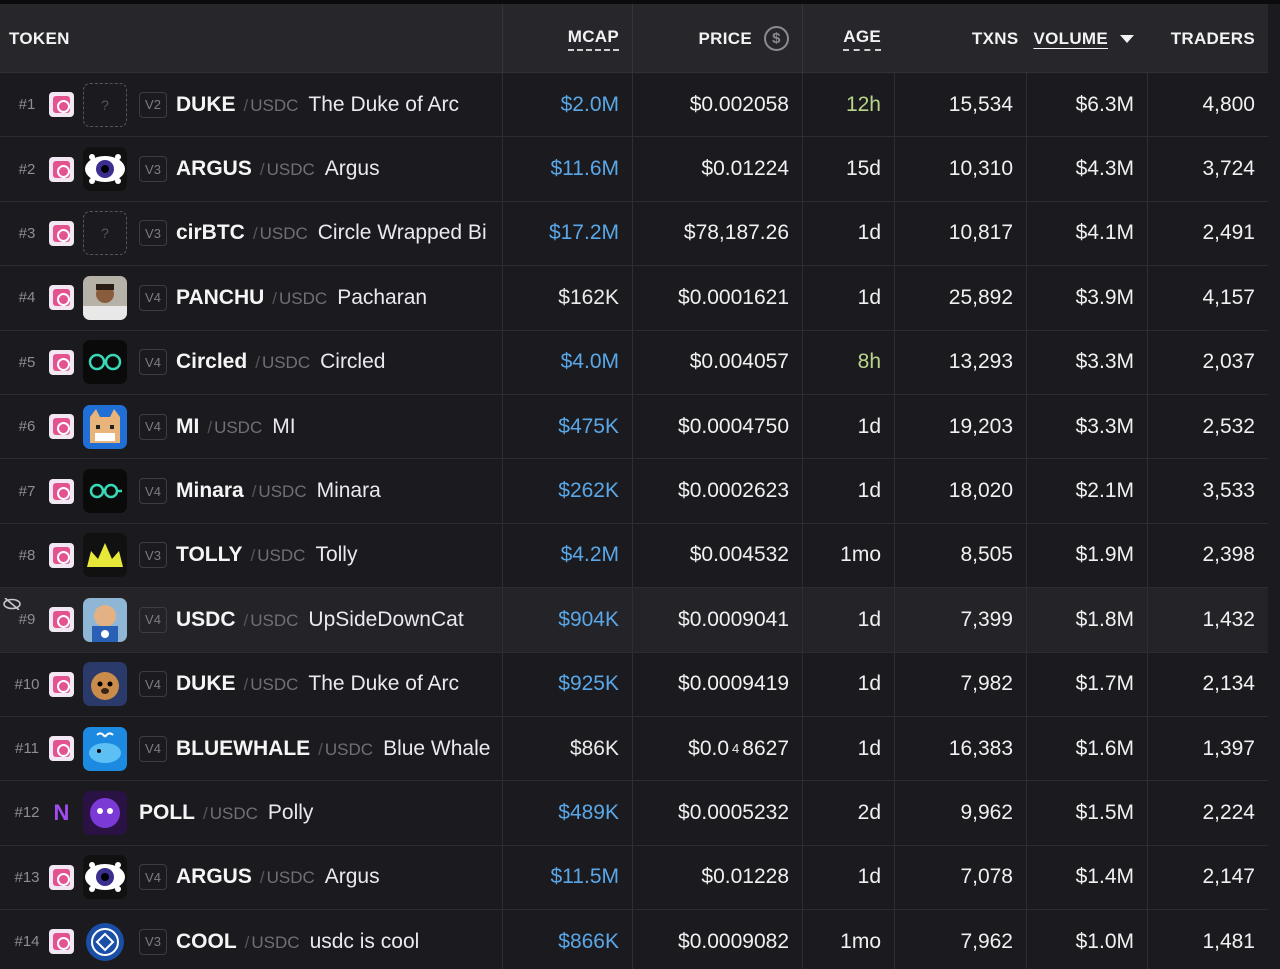  I want to click on token-cell: #6 V4 MI / USDC MI, so click(251, 426).